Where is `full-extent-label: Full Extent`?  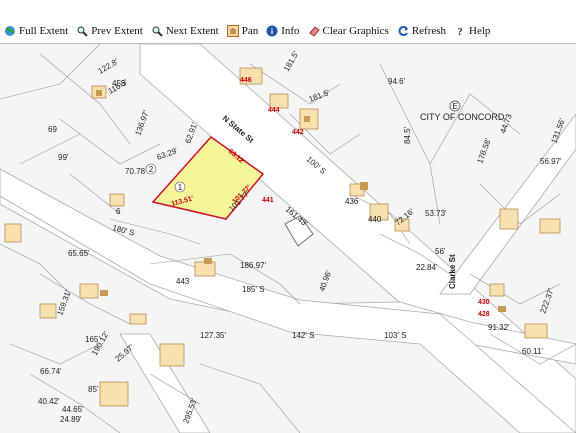 full-extent-label: Full Extent is located at coordinates (44, 31).